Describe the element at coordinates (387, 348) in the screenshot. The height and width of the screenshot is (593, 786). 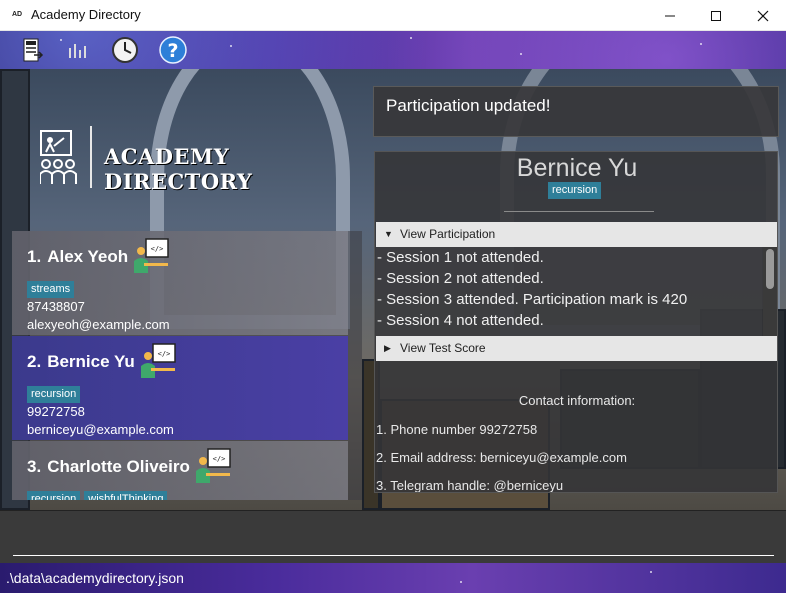
I see `chevron-right-icon: ▶` at that location.